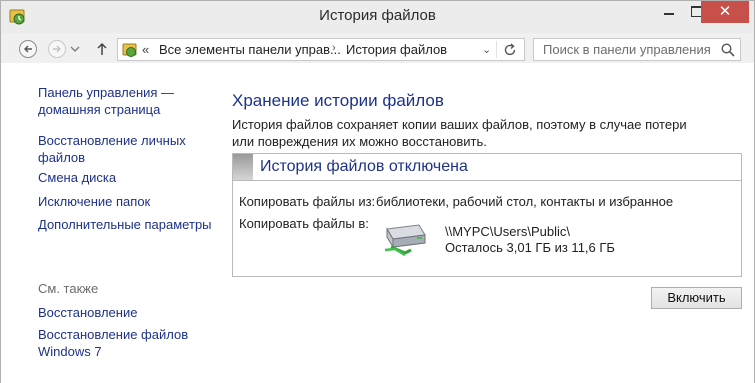 The height and width of the screenshot is (383, 755). Describe the element at coordinates (102, 49) in the screenshot. I see `up-arrow-icon` at that location.